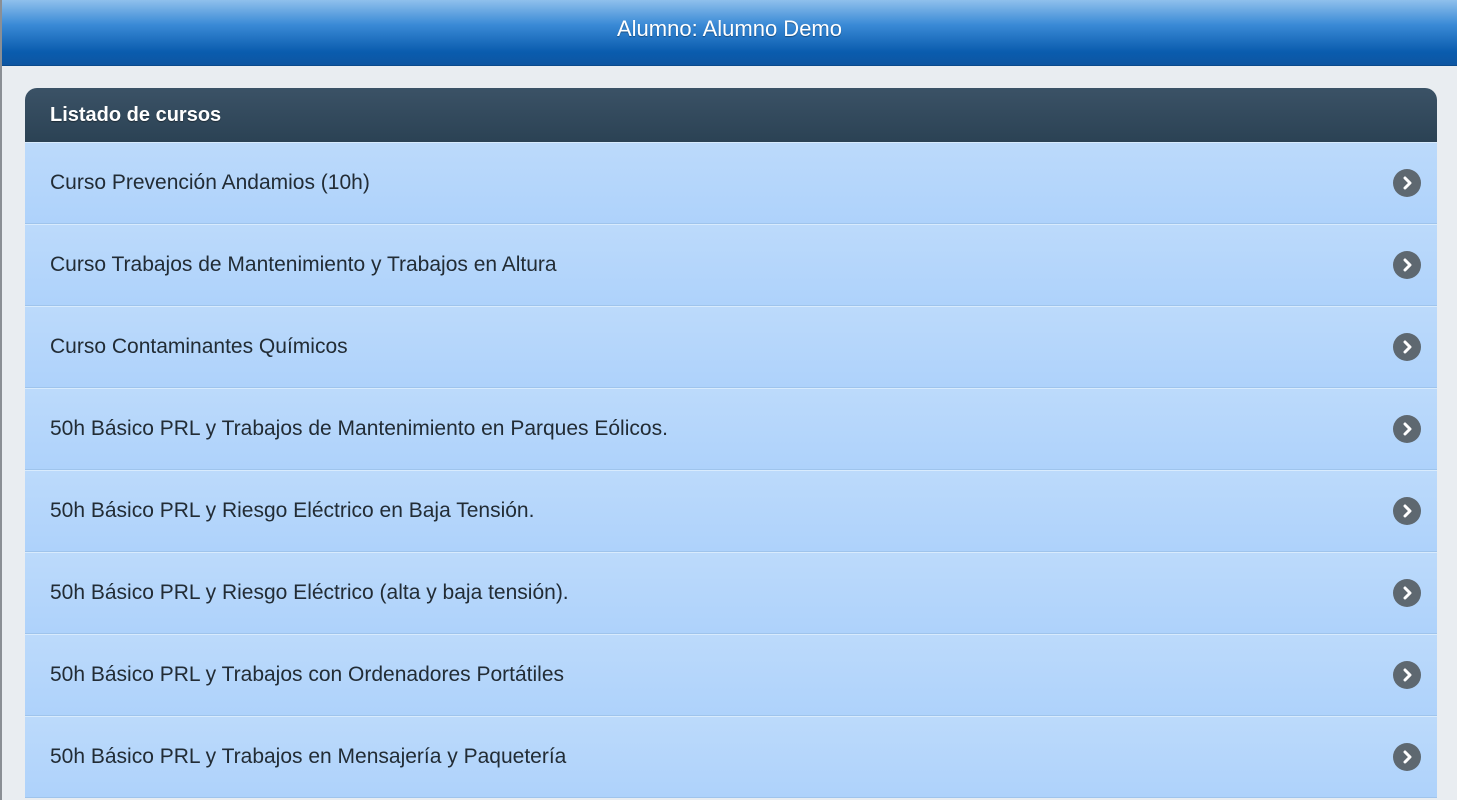 The height and width of the screenshot is (800, 1457). Describe the element at coordinates (210, 182) in the screenshot. I see `course-item-label: Curso Prevención Andamios (10h)` at that location.